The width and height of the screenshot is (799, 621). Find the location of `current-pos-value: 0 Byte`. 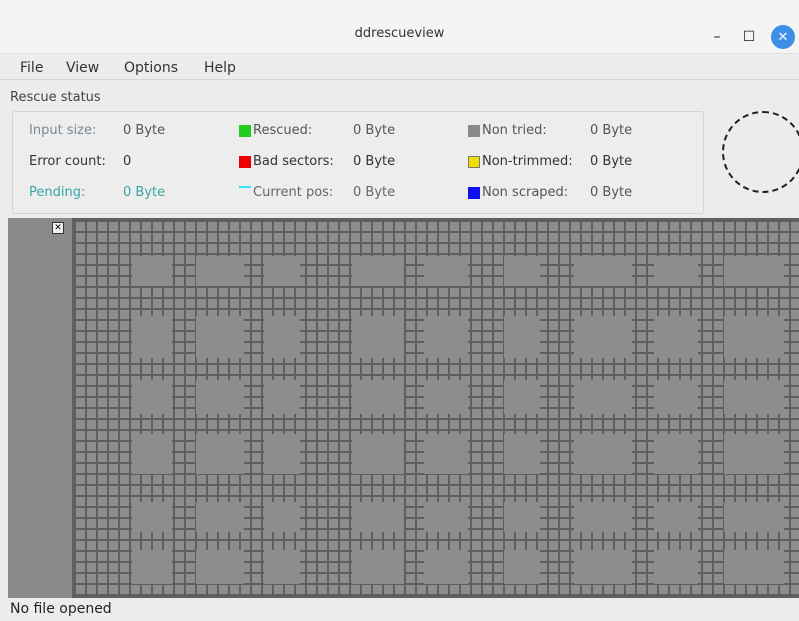

current-pos-value: 0 Byte is located at coordinates (374, 192).